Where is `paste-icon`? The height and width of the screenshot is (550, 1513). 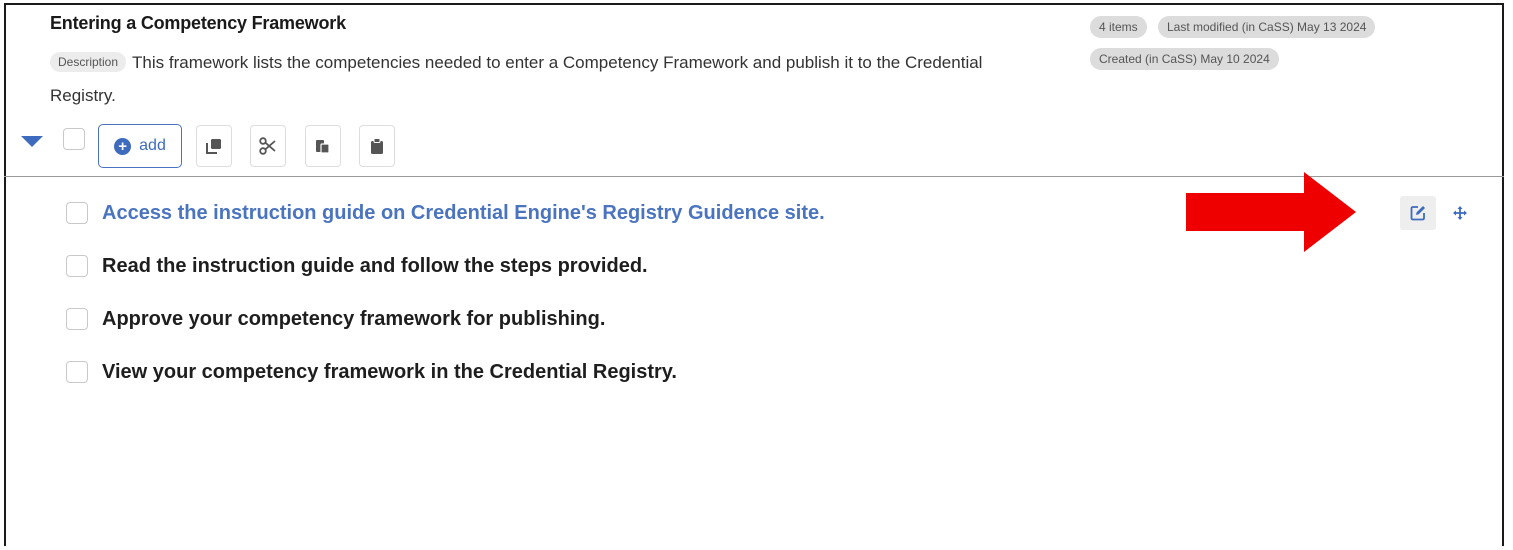
paste-icon is located at coordinates (323, 147).